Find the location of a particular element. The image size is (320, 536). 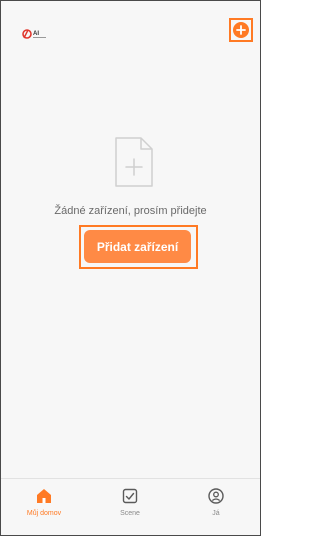

home-icon is located at coordinates (44, 496).